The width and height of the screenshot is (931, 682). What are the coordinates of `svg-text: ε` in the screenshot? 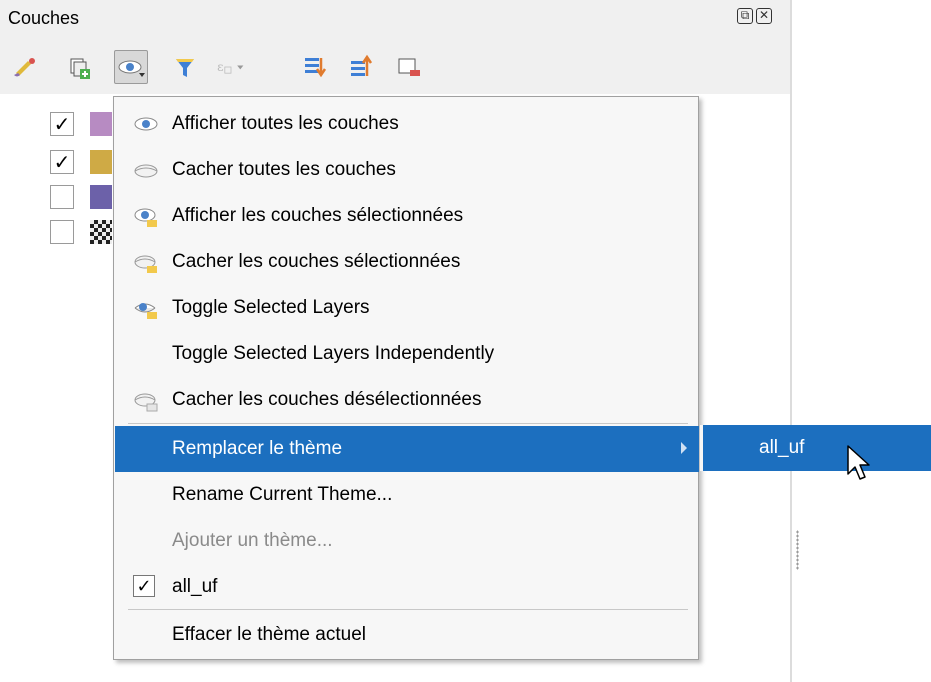 It's located at (220, 67).